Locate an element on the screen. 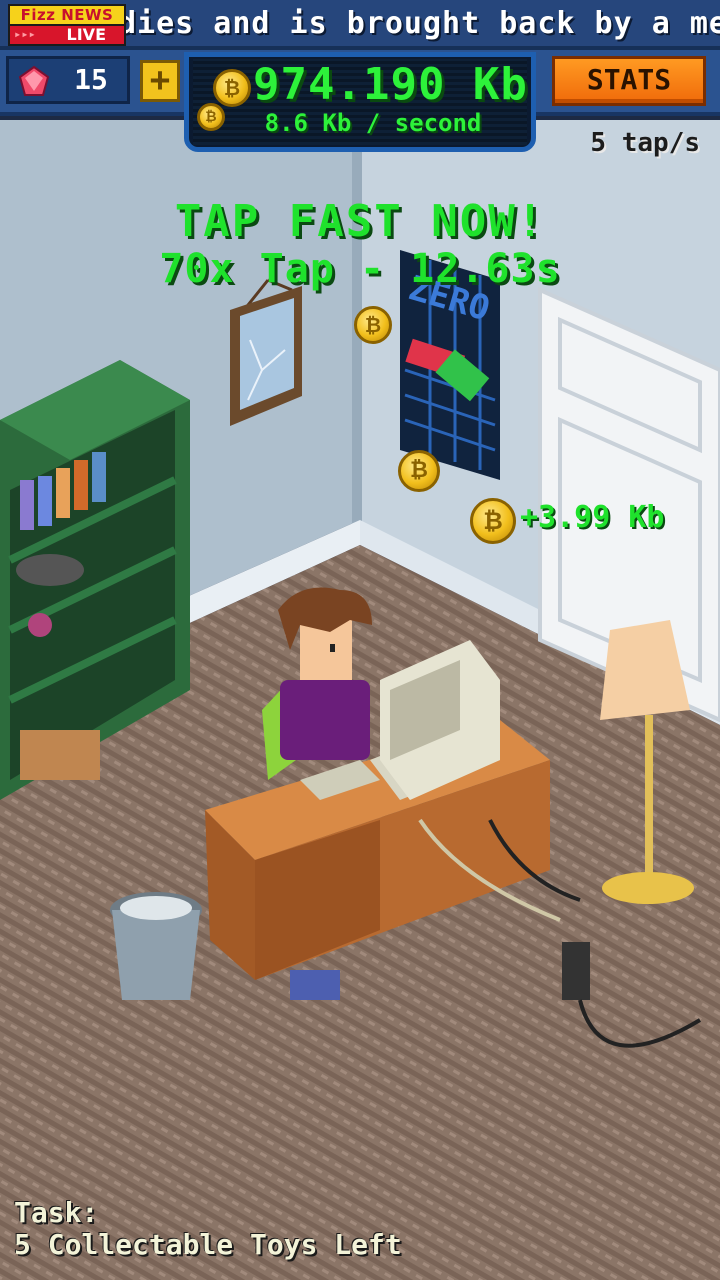 The image size is (720, 1280). tap-rate: 5 tap/s is located at coordinates (645, 143).